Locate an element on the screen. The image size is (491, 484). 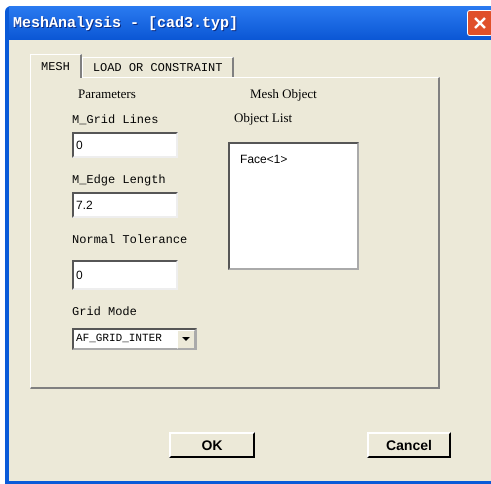
tab: MESH is located at coordinates (56, 66).